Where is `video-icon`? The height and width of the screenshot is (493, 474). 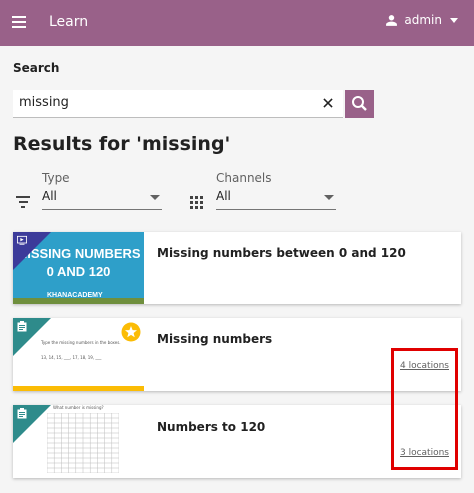
video-icon is located at coordinates (22, 240).